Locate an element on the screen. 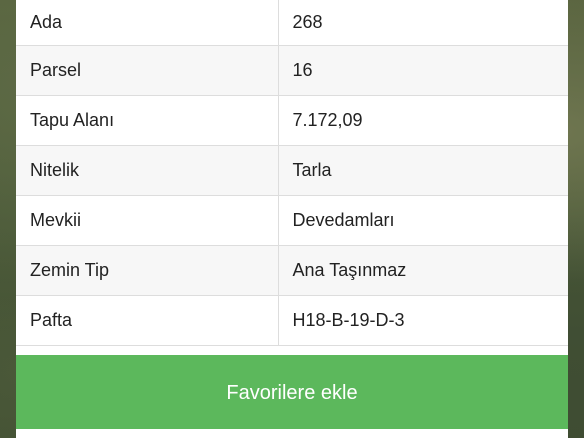  table-row-nitelik: Nitelik Tarla is located at coordinates (292, 170).